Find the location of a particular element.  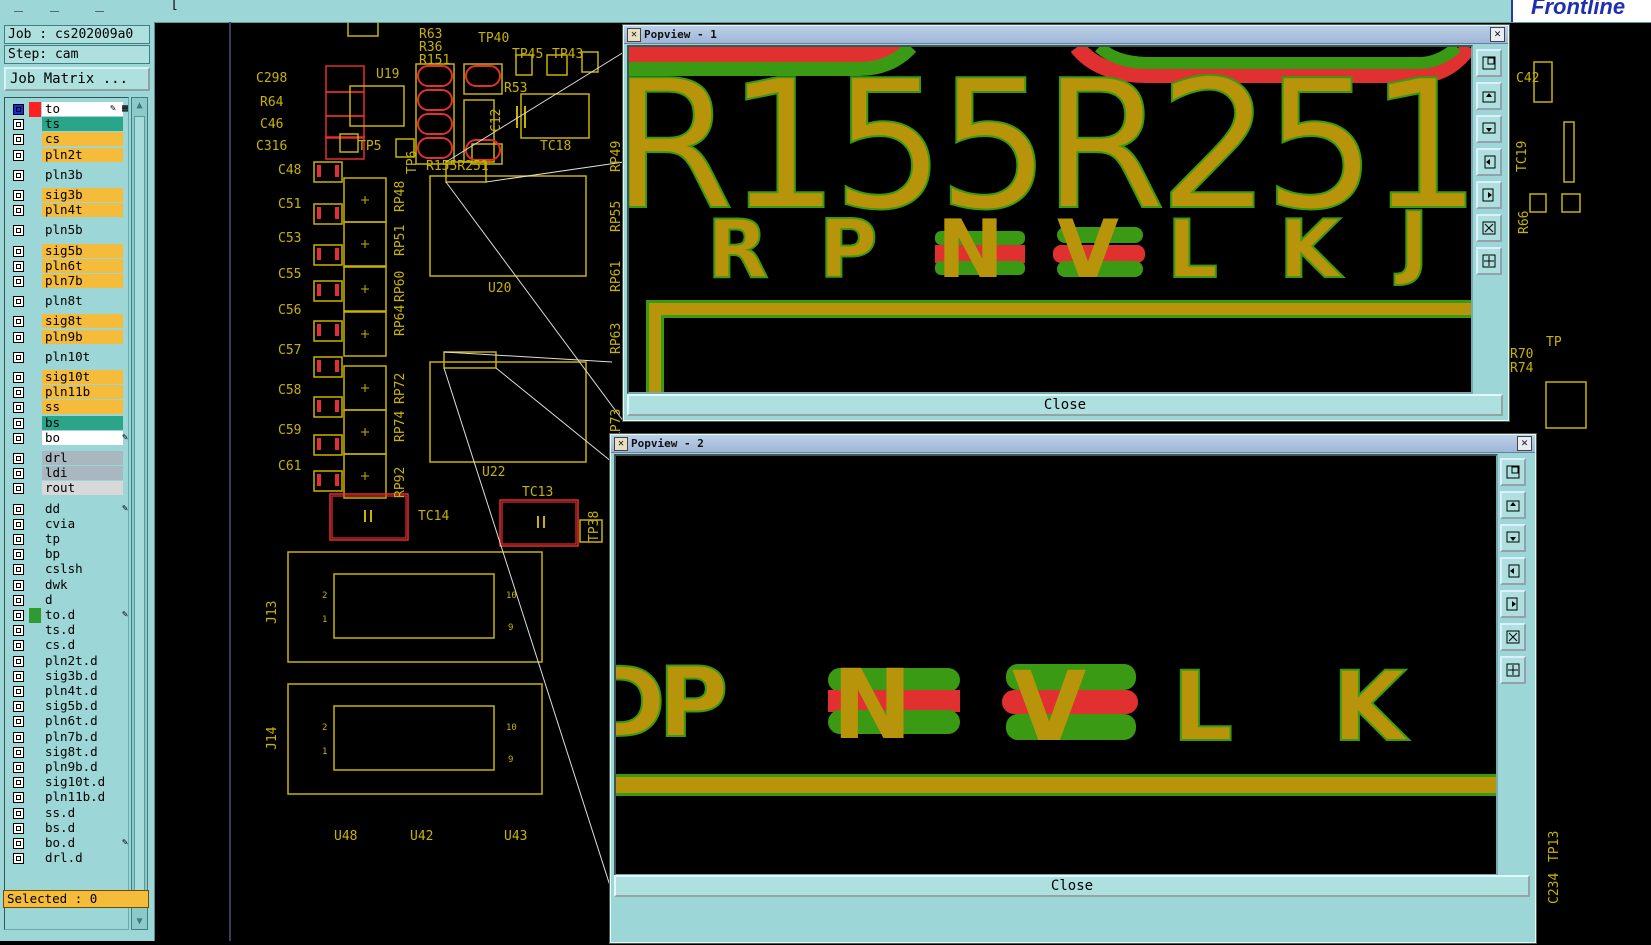

layer-name: d is located at coordinates (82, 599).